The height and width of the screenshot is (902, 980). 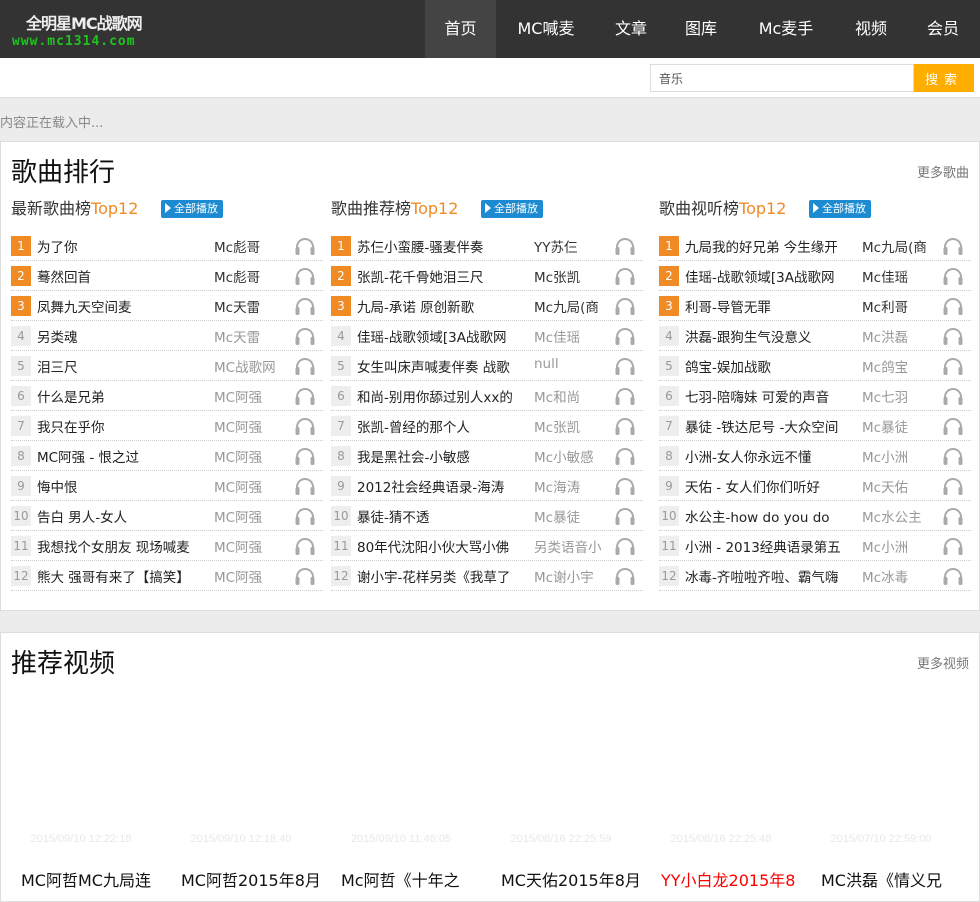 I want to click on artist-link: Mc水公主, so click(x=900, y=516).